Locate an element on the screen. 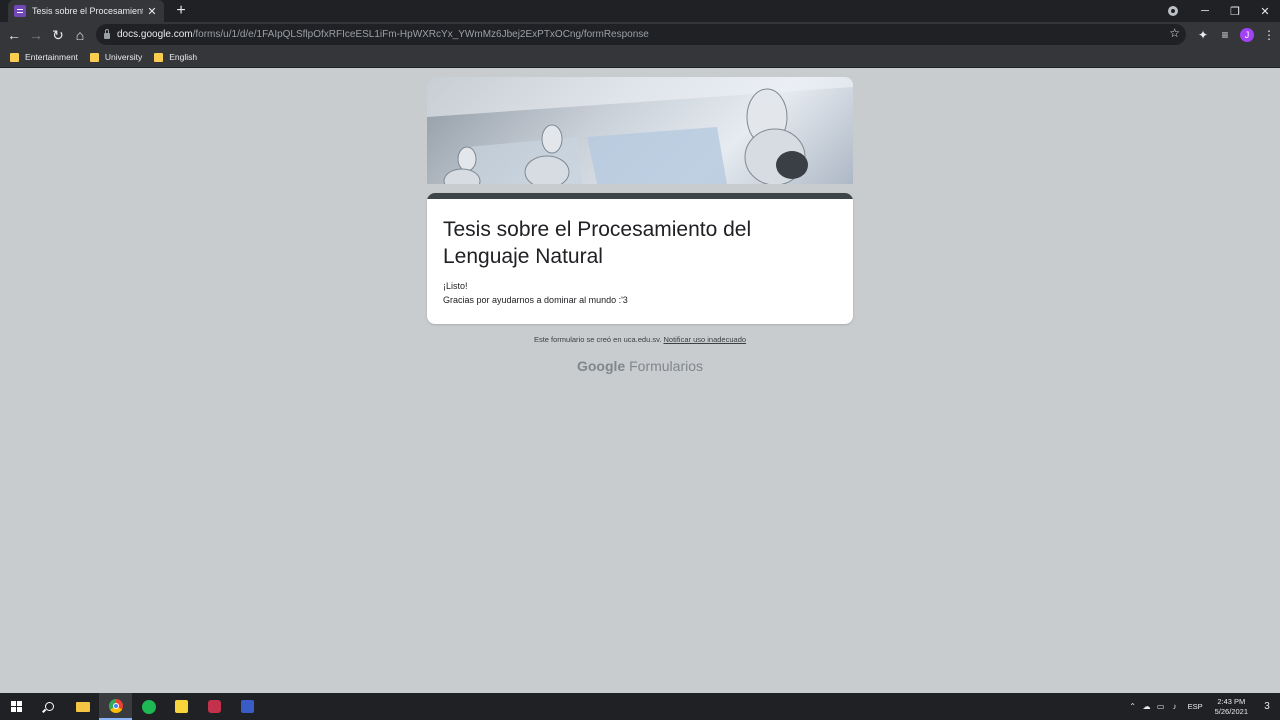  browser-tab-active: Tesis sobre el Procesamiento del ✕ is located at coordinates (86, 11).